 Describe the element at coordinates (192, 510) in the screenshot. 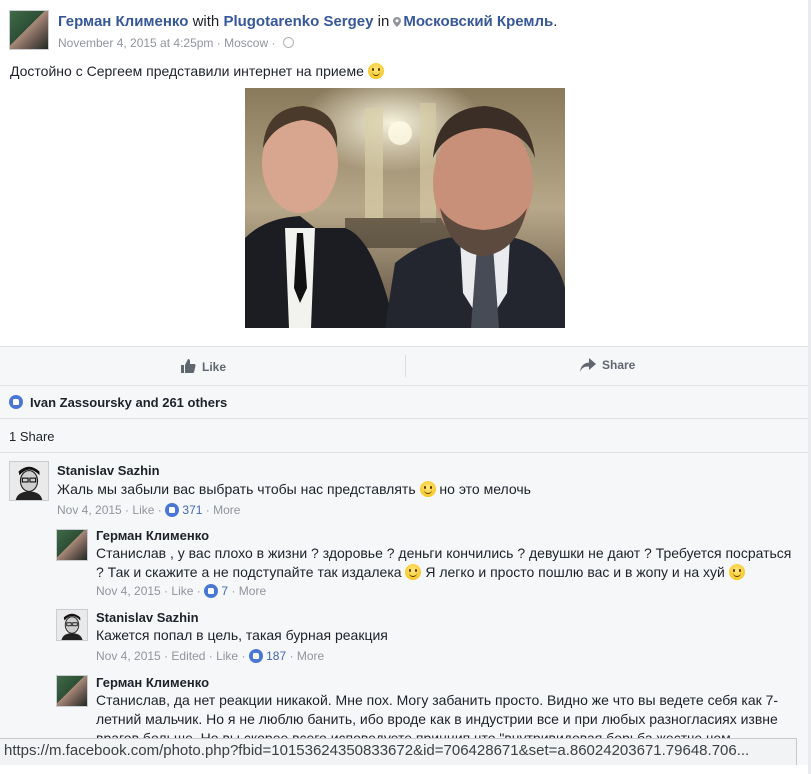

I see `comment-like-count: 371` at that location.